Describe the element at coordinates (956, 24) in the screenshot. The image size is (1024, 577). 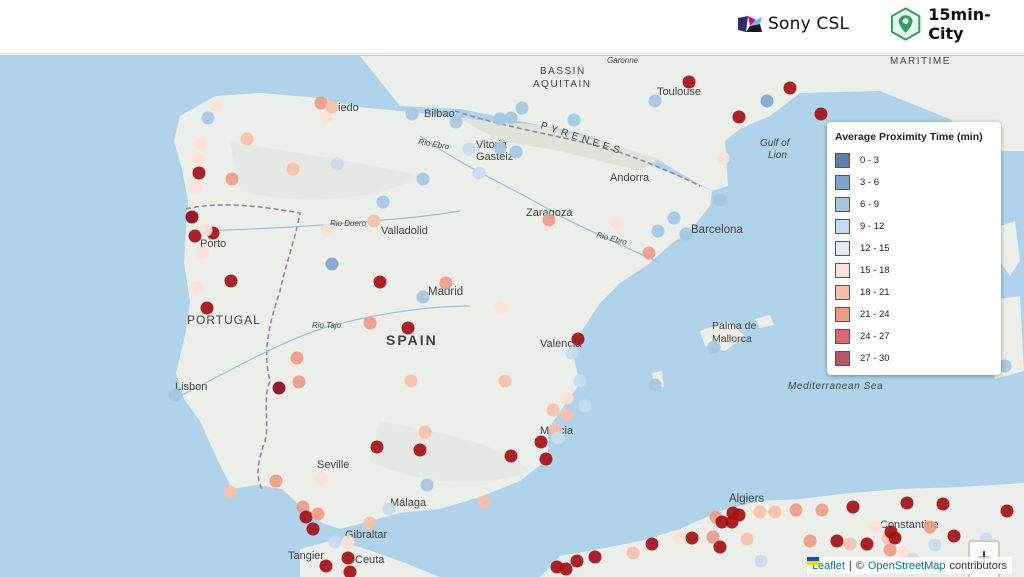
I see `15min-city-logo: 15min-City` at that location.